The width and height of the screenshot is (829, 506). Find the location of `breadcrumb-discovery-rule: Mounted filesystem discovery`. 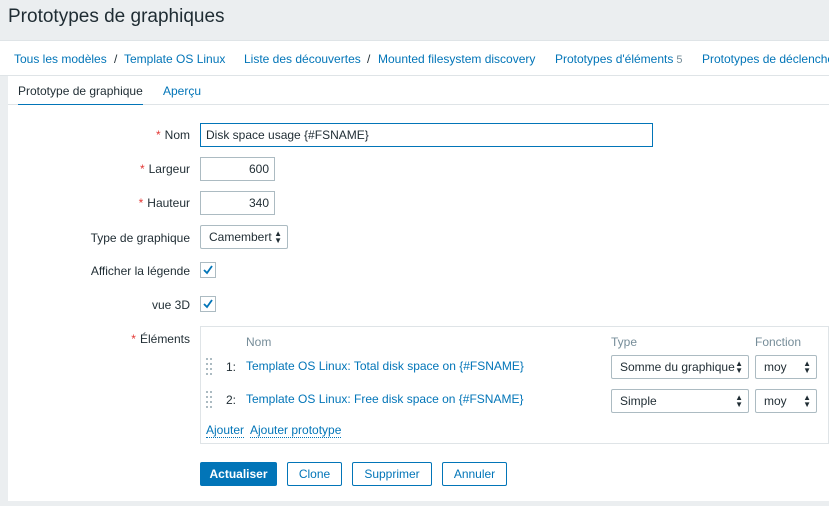

breadcrumb-discovery-rule: Mounted filesystem discovery is located at coordinates (456, 59).